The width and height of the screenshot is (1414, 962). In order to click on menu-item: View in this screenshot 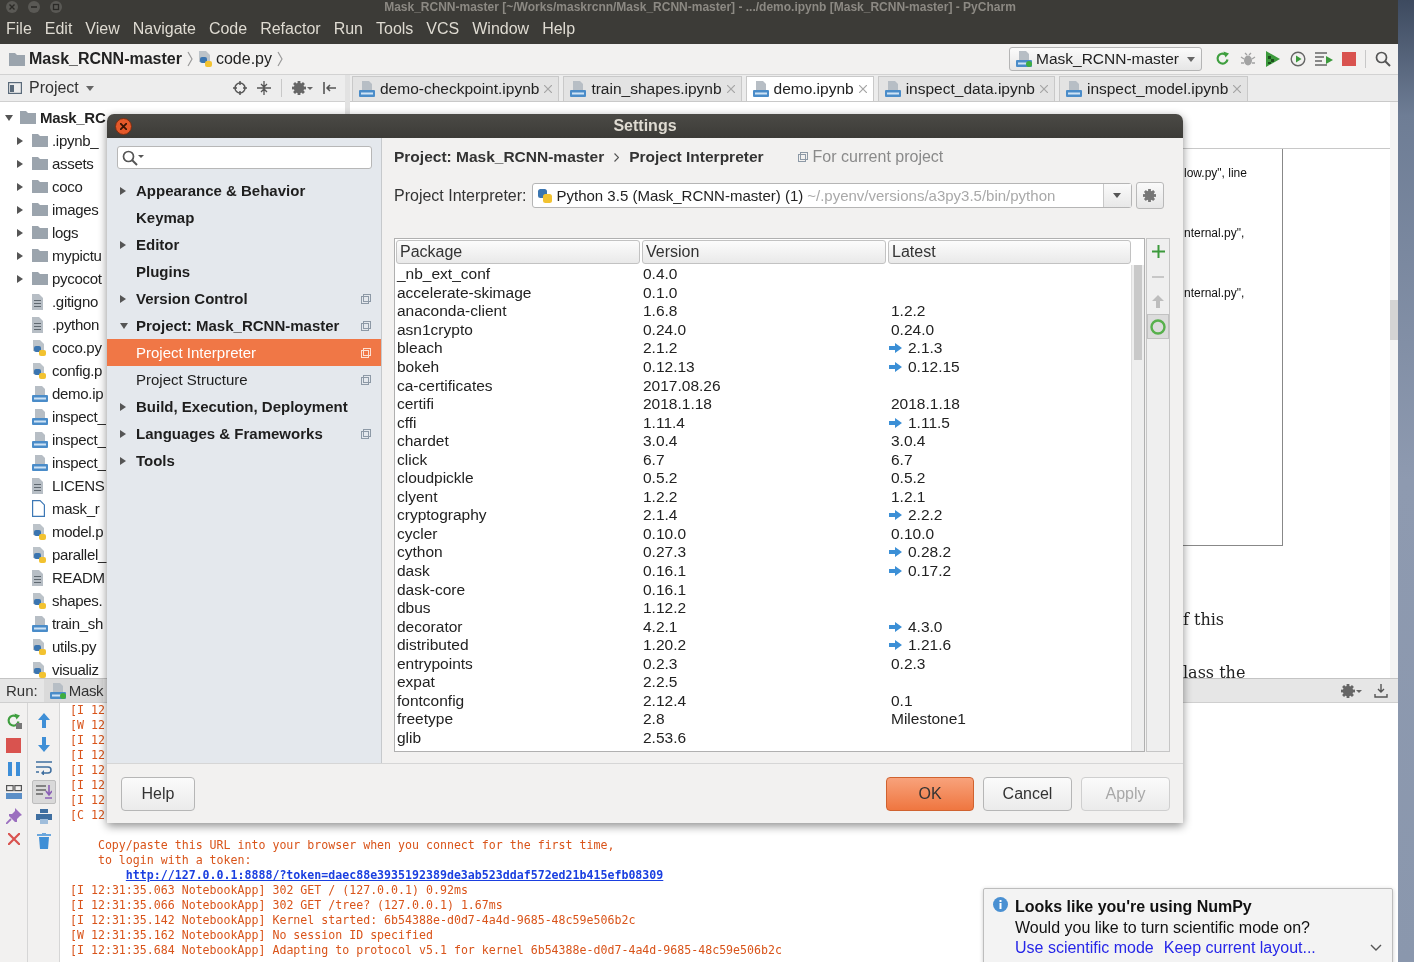, I will do `click(102, 29)`.